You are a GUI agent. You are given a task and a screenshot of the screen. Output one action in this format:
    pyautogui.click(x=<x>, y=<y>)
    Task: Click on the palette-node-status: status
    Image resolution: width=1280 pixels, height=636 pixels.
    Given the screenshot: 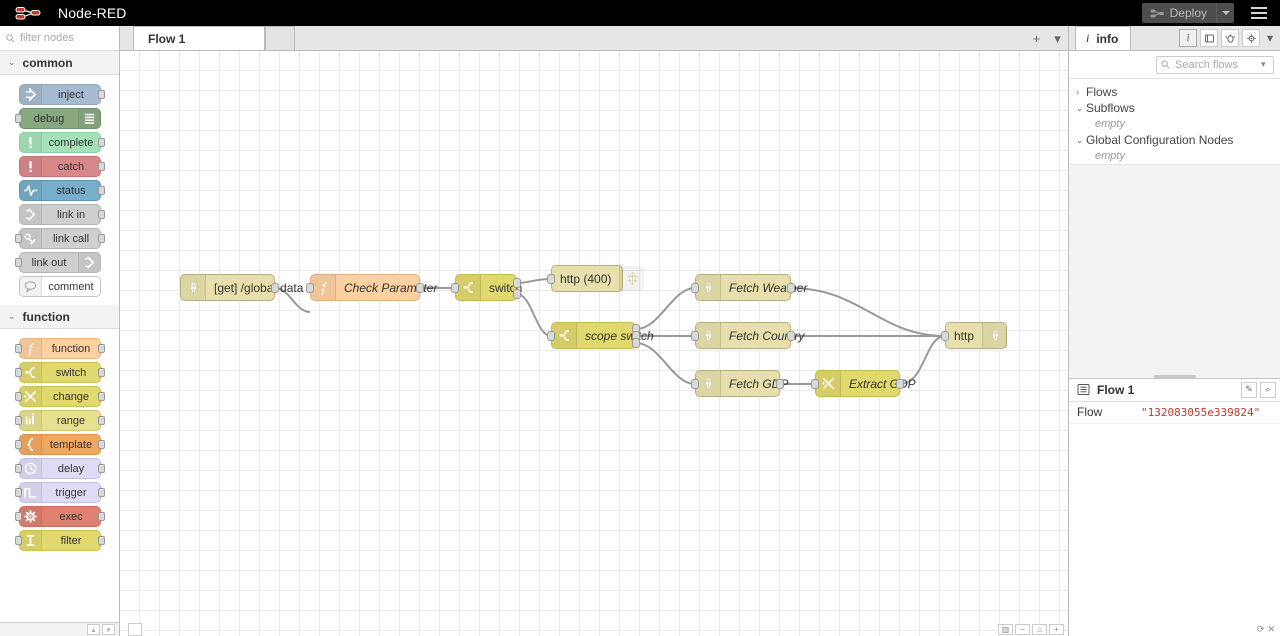 What is the action you would take?
    pyautogui.click(x=62, y=190)
    